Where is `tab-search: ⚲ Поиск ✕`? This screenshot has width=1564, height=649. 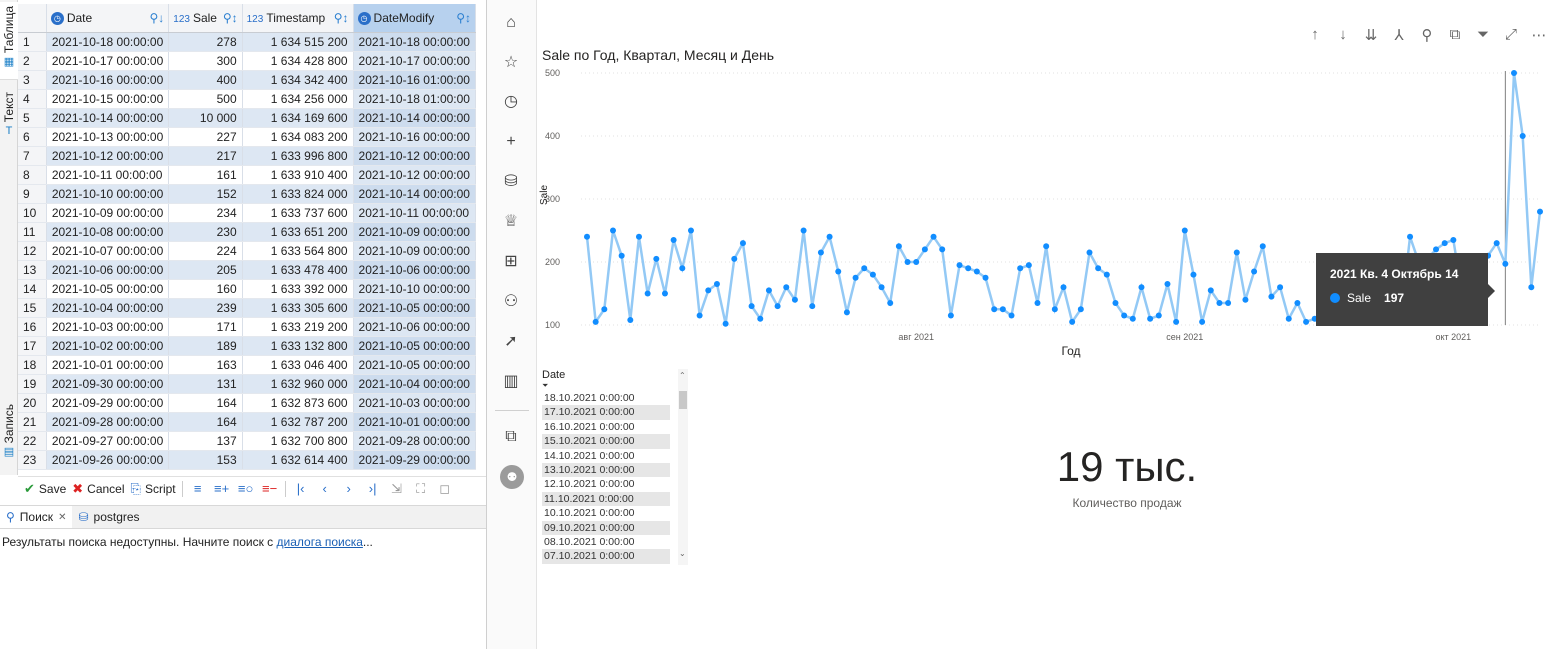 tab-search: ⚲ Поиск ✕ is located at coordinates (36, 517).